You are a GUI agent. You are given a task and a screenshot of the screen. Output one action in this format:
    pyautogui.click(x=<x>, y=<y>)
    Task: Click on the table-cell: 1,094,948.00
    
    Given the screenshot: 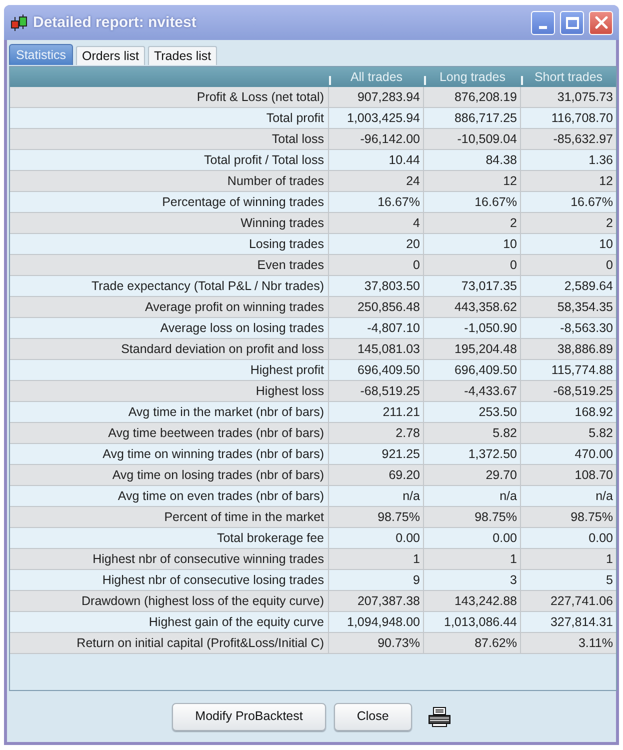 What is the action you would take?
    pyautogui.click(x=376, y=622)
    